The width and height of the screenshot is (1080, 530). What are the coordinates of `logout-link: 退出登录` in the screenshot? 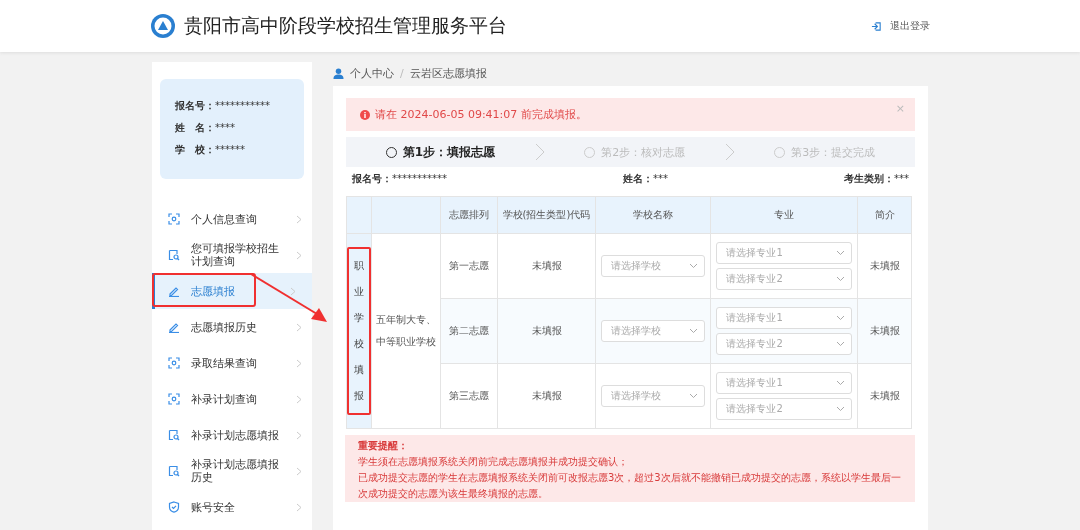 It's located at (900, 26).